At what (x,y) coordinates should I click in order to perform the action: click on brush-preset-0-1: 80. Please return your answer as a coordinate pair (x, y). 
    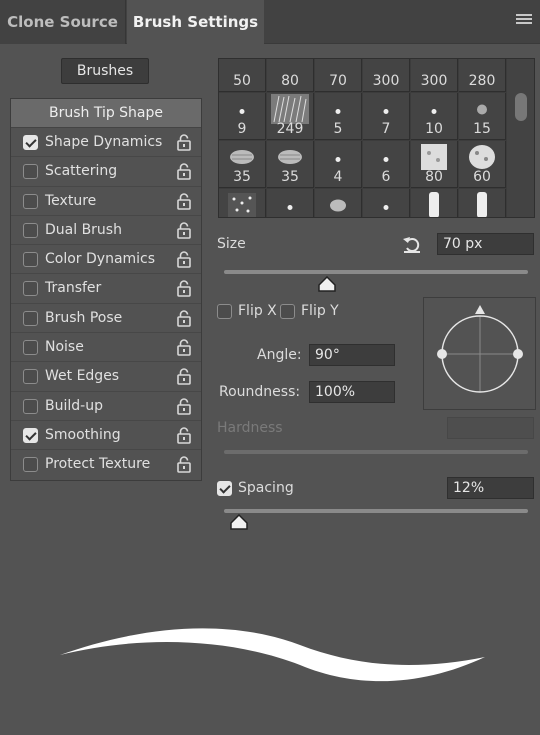
    Looking at the image, I should click on (290, 75).